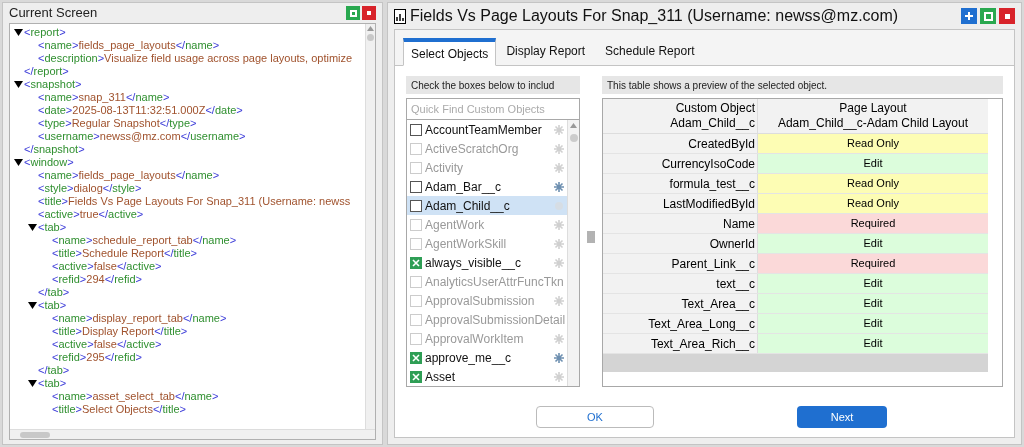 This screenshot has width=1024, height=447. What do you see at coordinates (680, 223) in the screenshot?
I see `table-cell: Name` at bounding box center [680, 223].